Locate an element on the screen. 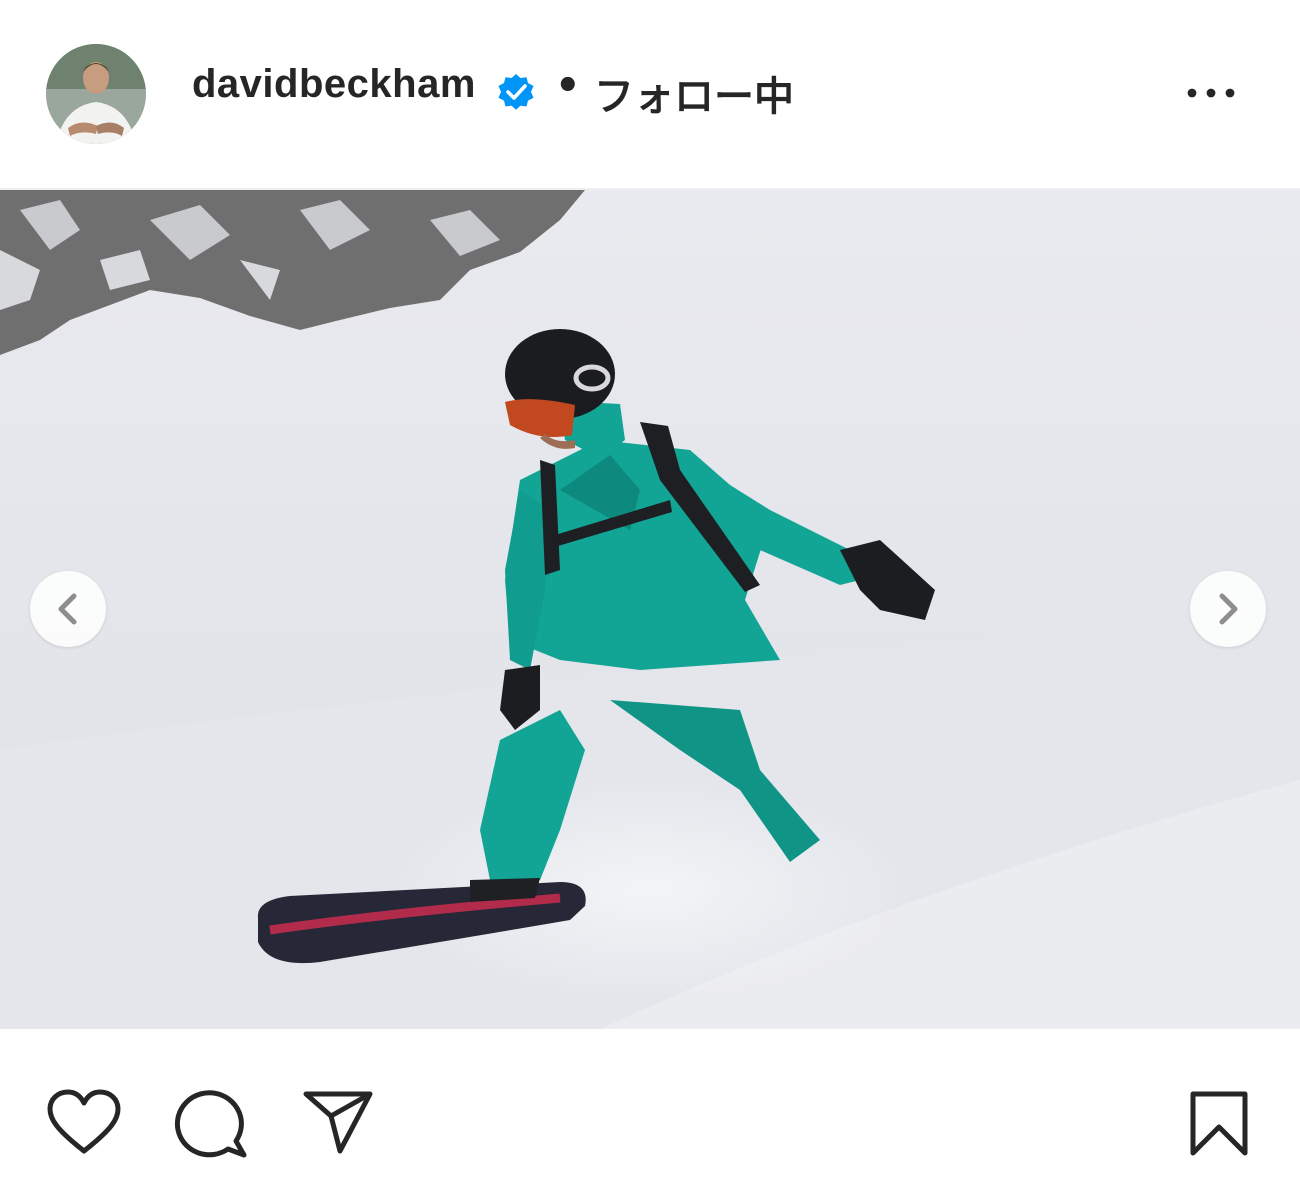 This screenshot has height=1179, width=1300. chevron-right-icon is located at coordinates (1228, 609).